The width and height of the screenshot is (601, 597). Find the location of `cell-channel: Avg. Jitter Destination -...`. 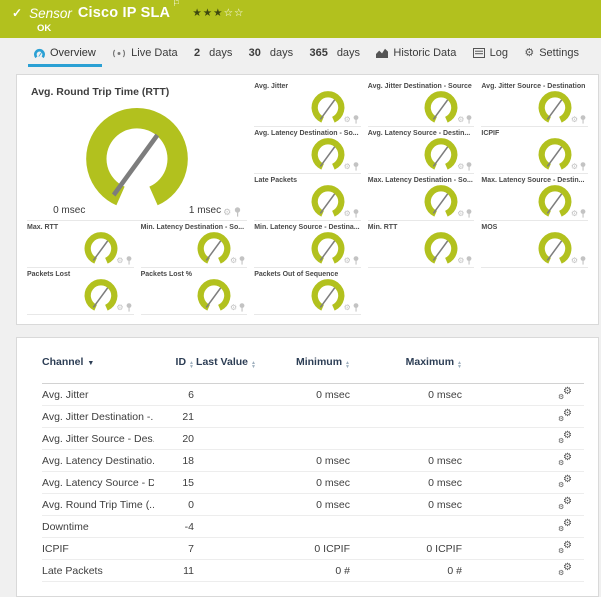

cell-channel: Avg. Jitter Destination -... is located at coordinates (98, 417).